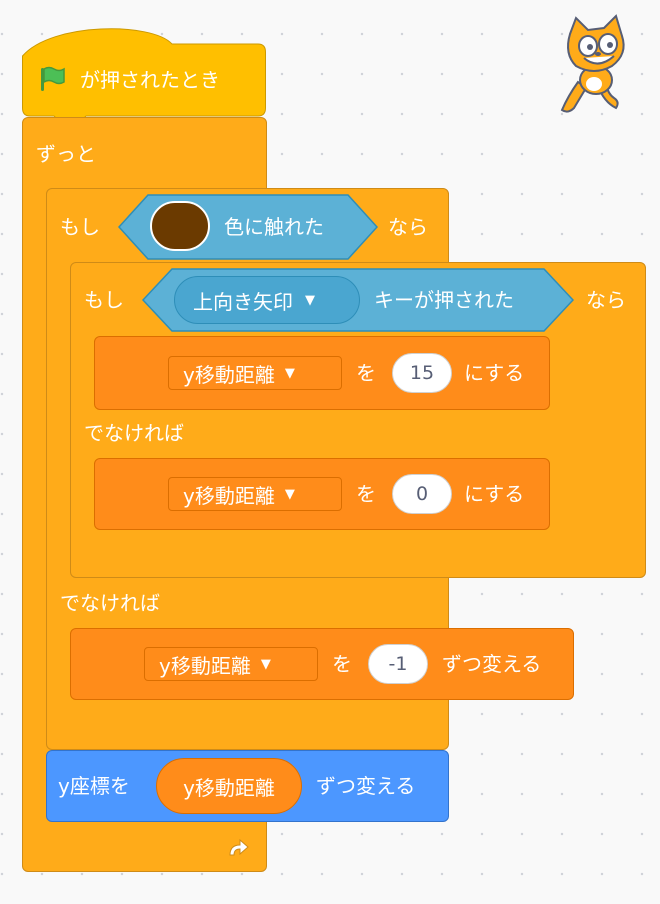 The width and height of the screenshot is (660, 904). Describe the element at coordinates (66, 154) in the screenshot. I see `forever-label: ずっと` at that location.